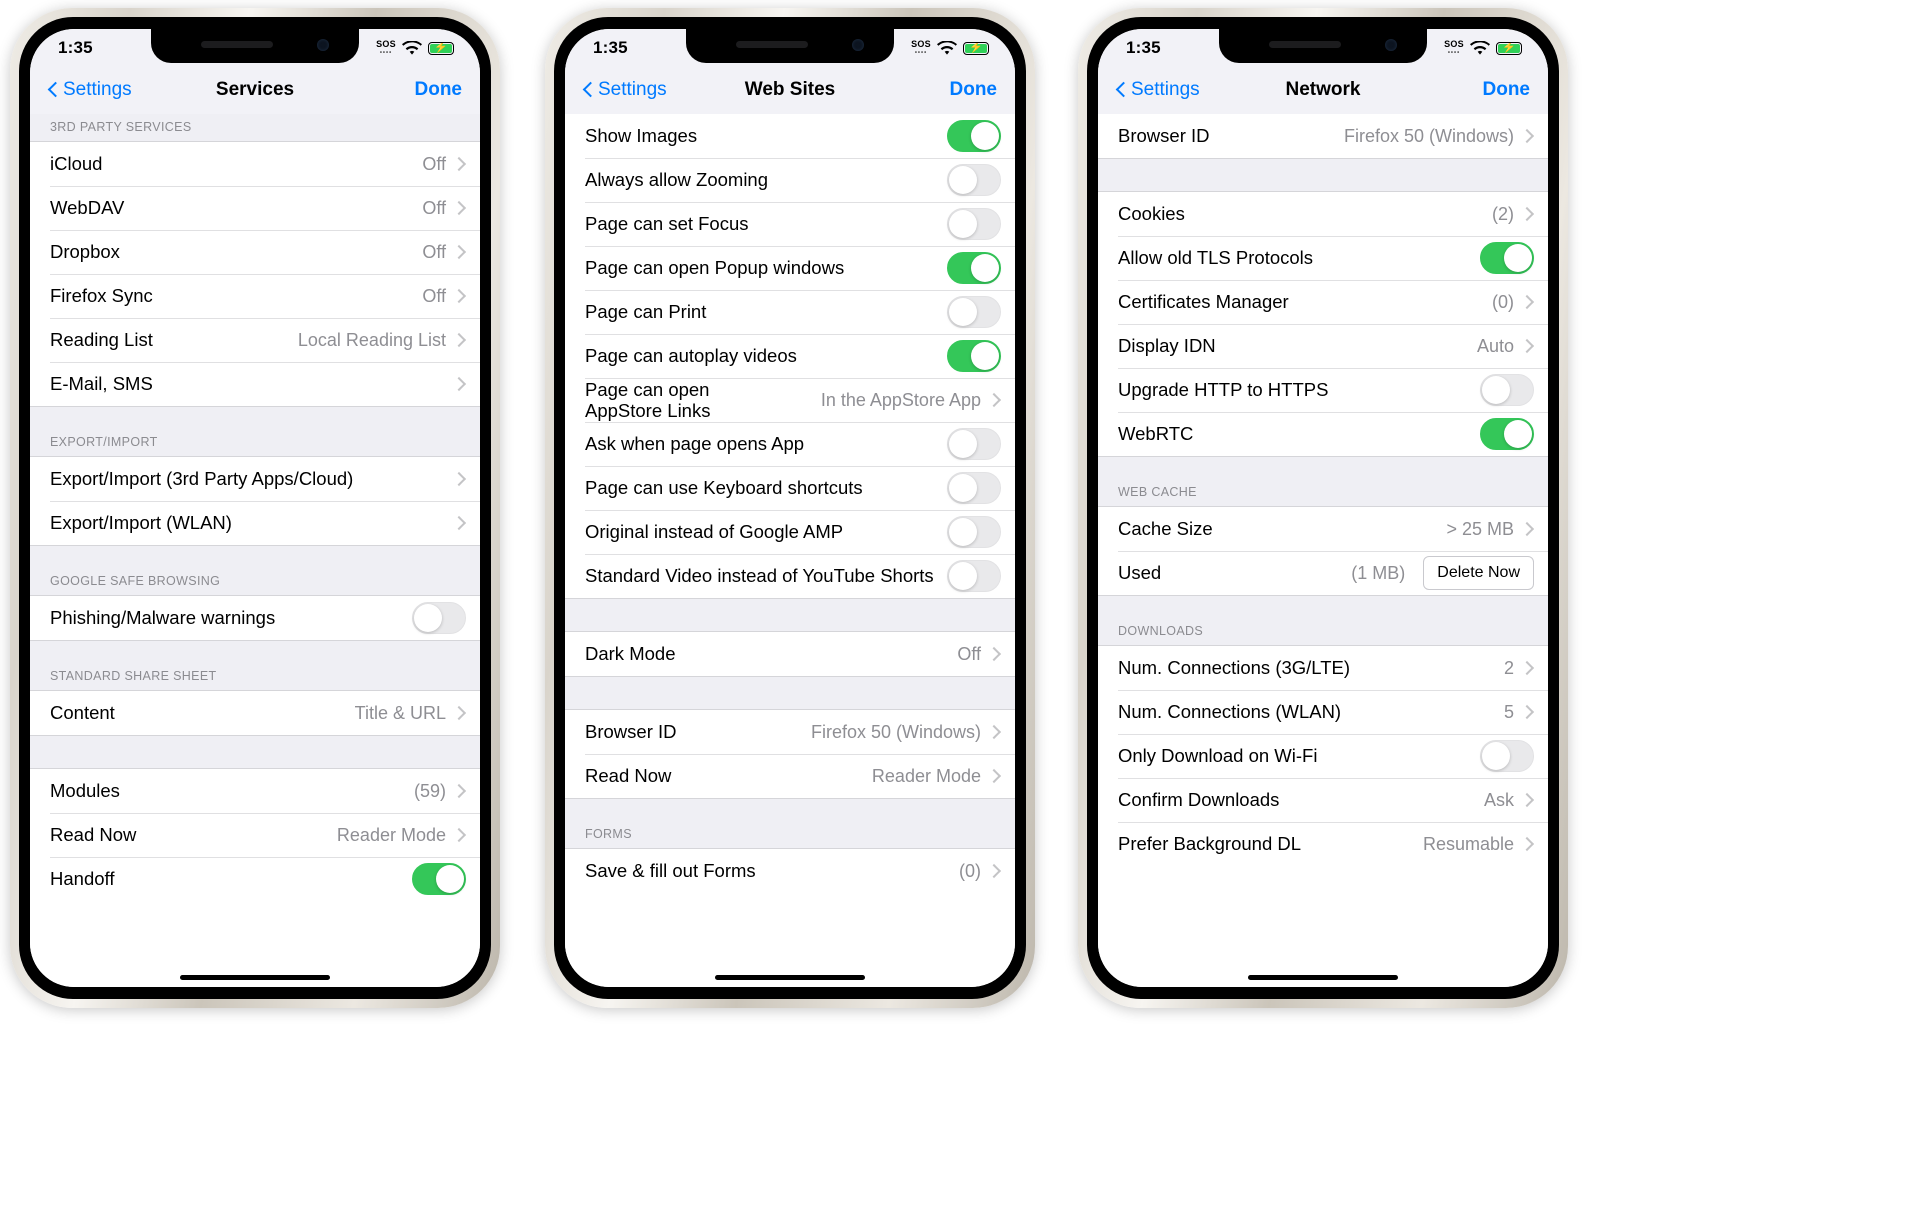 This screenshot has height=1231, width=1920. I want to click on status-indicators: SOS •••• ⚡, so click(950, 48).